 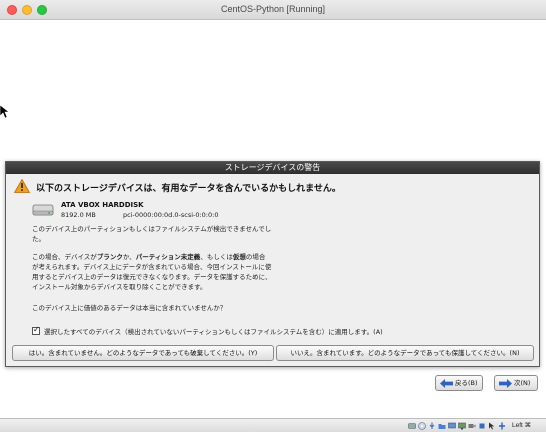 What do you see at coordinates (462, 426) in the screenshot?
I see `network-icon` at bounding box center [462, 426].